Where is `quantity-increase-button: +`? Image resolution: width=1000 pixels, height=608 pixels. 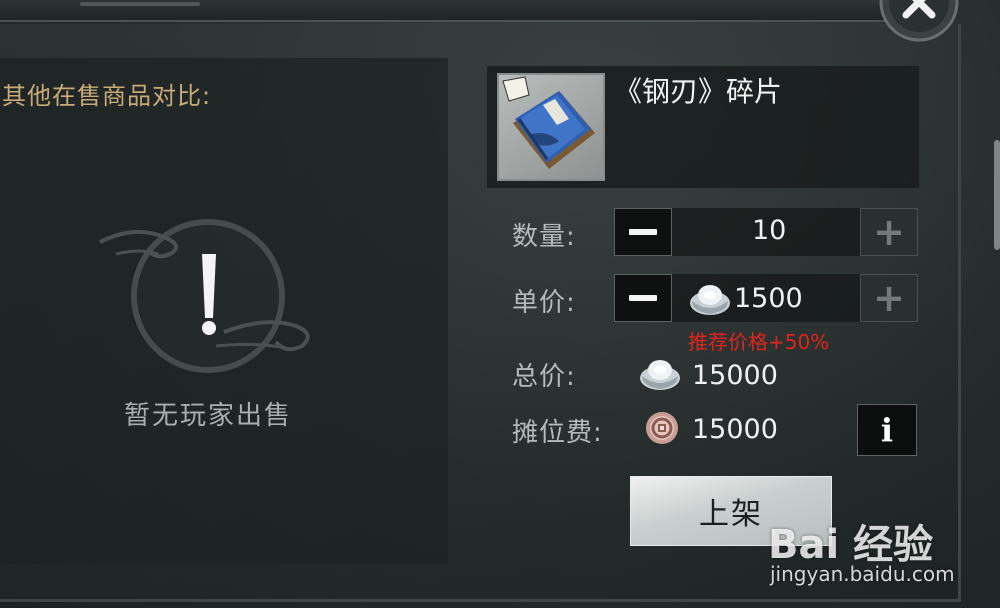 quantity-increase-button: + is located at coordinates (889, 232).